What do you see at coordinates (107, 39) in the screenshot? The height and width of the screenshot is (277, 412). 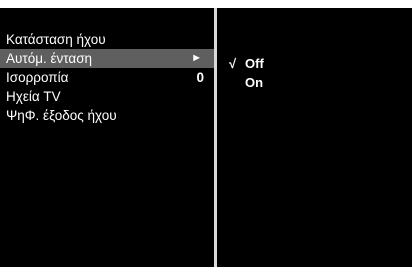 I see `menu-item-sound-mode: Κατάσταση ήχου` at bounding box center [107, 39].